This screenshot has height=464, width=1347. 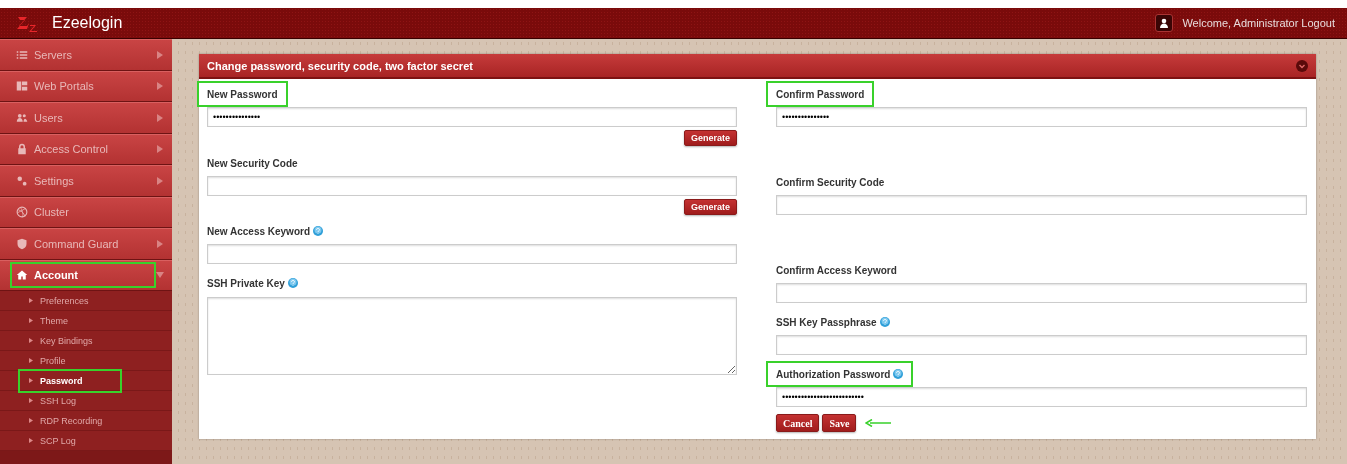 I want to click on submenu-item: RDP Recording, so click(x=86, y=421).